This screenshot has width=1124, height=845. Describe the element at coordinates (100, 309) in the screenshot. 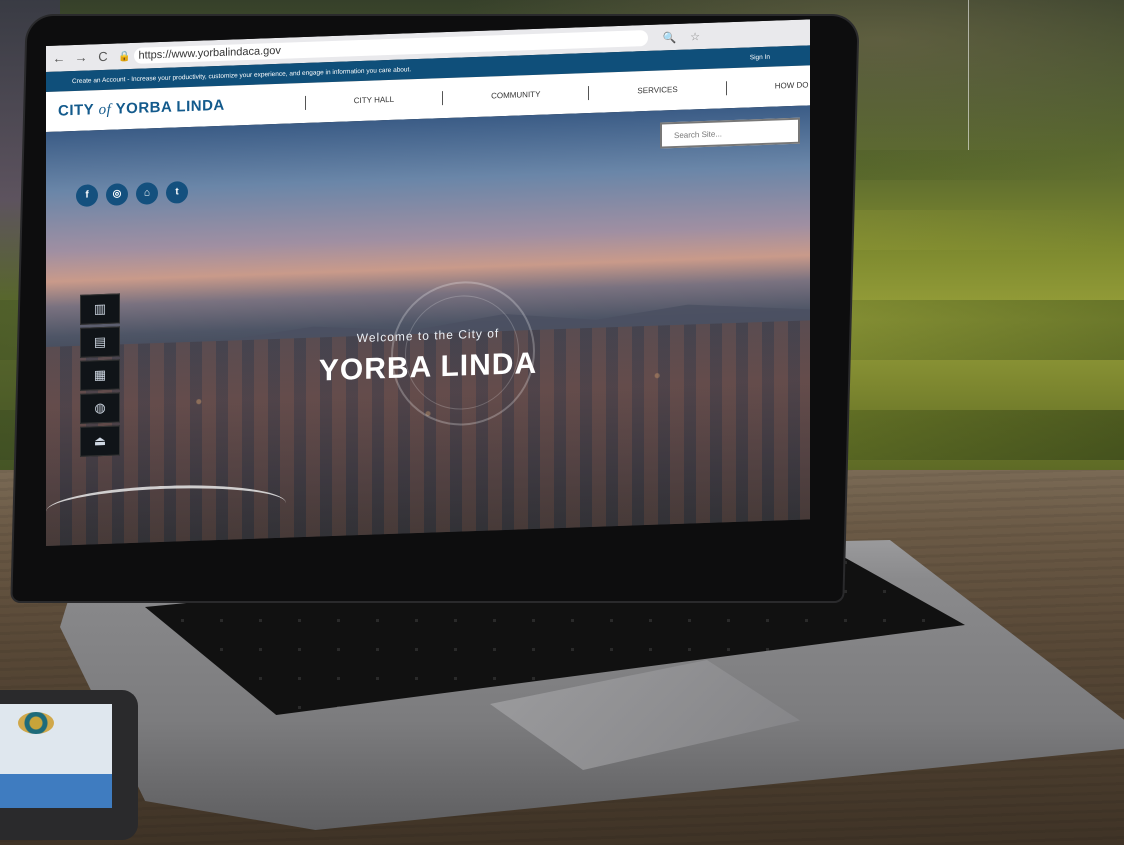

I see `city-hall-icon: ▥` at that location.